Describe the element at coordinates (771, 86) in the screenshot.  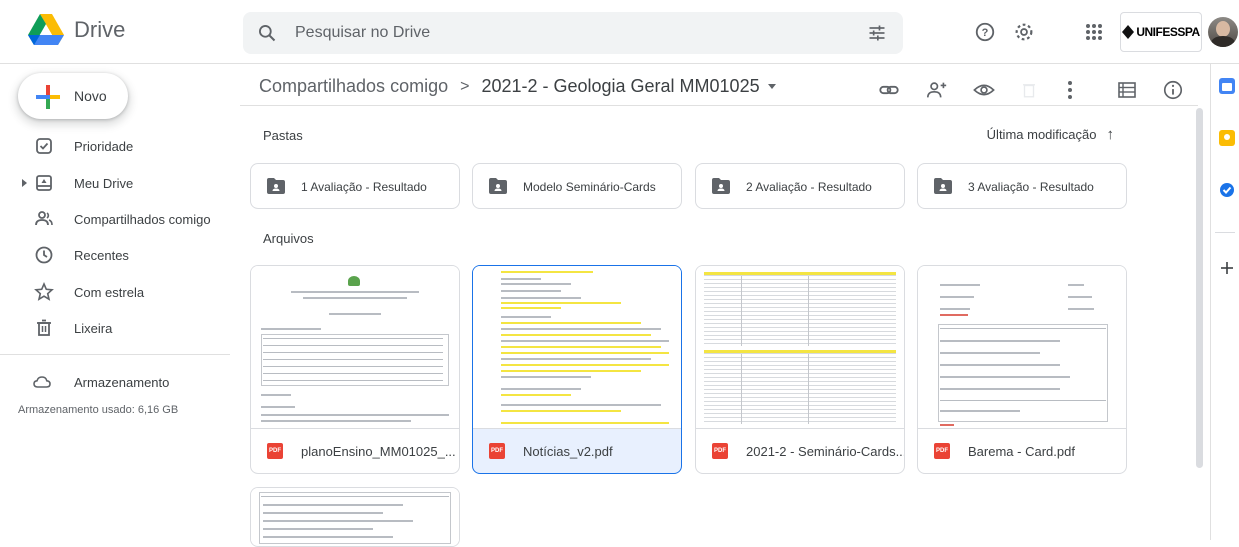
I see `folder-menu-dropdown-icon` at that location.